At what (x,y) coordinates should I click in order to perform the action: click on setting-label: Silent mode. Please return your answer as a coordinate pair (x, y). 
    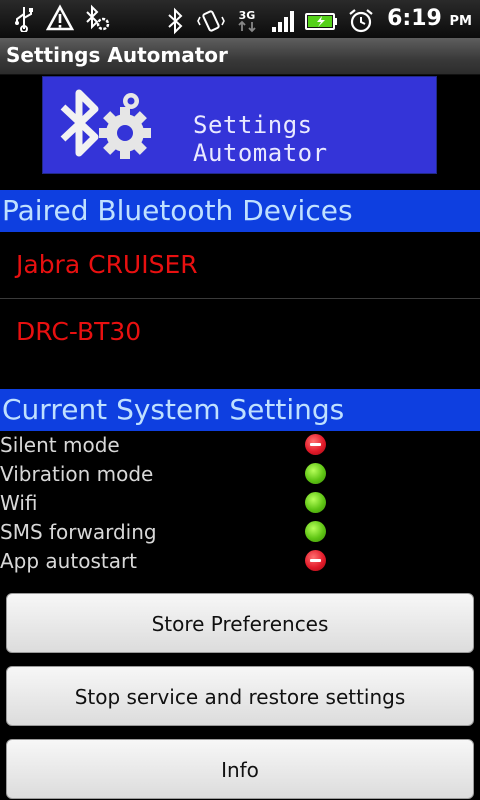
    Looking at the image, I should click on (60, 445).